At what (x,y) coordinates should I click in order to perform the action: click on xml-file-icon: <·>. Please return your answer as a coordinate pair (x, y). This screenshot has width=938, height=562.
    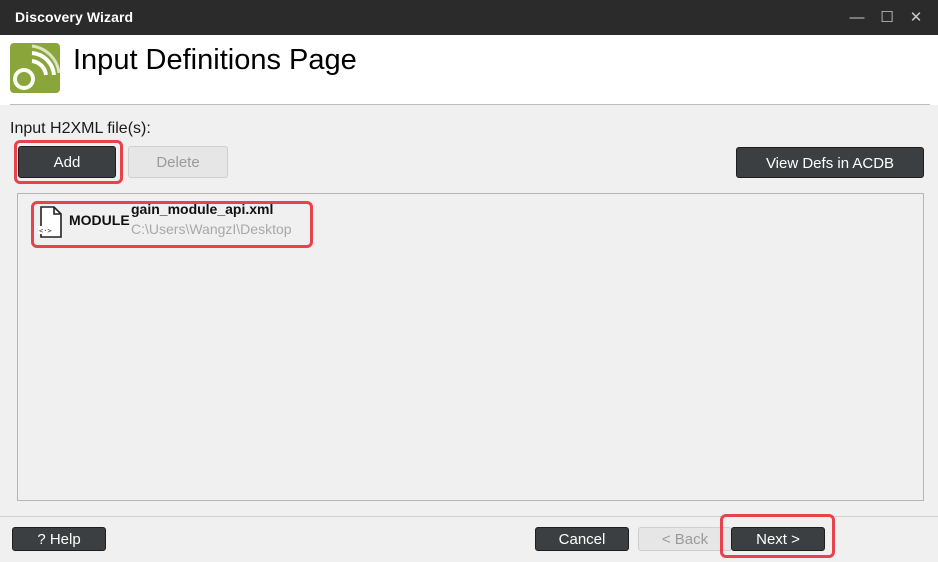
    Looking at the image, I should click on (50, 222).